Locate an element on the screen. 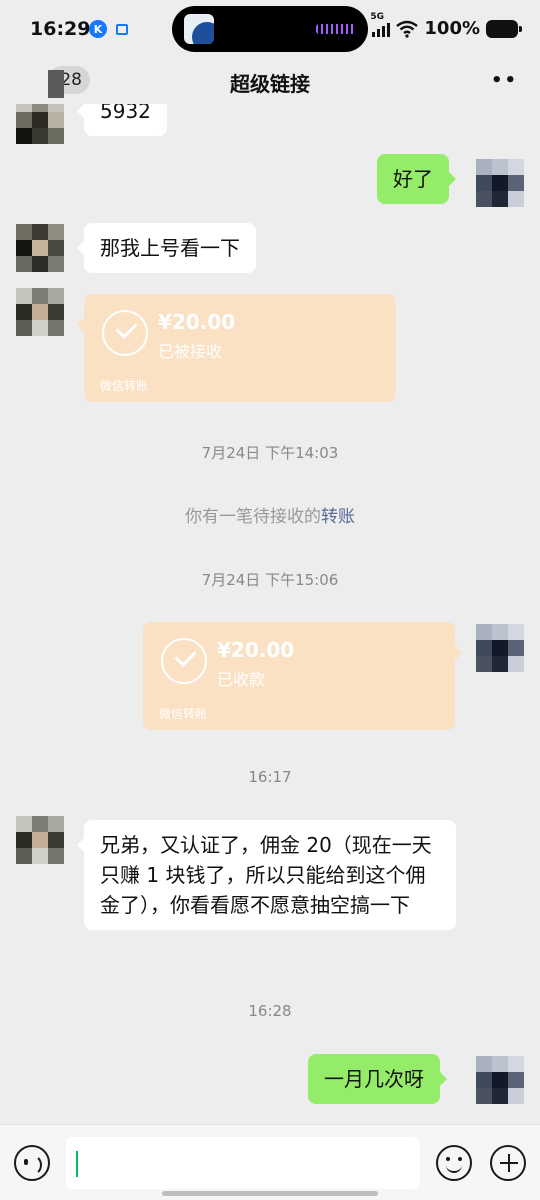 The image size is (540, 1200). chat-header: 28 超级链接 •• is located at coordinates (270, 81).